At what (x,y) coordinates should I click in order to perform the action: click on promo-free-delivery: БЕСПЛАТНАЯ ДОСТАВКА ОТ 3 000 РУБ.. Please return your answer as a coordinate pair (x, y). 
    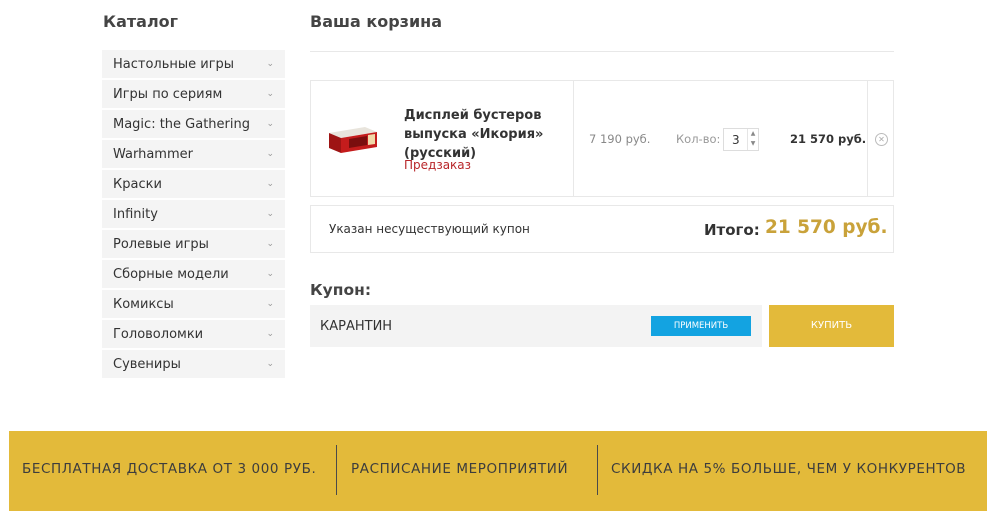
    Looking at the image, I should click on (169, 469).